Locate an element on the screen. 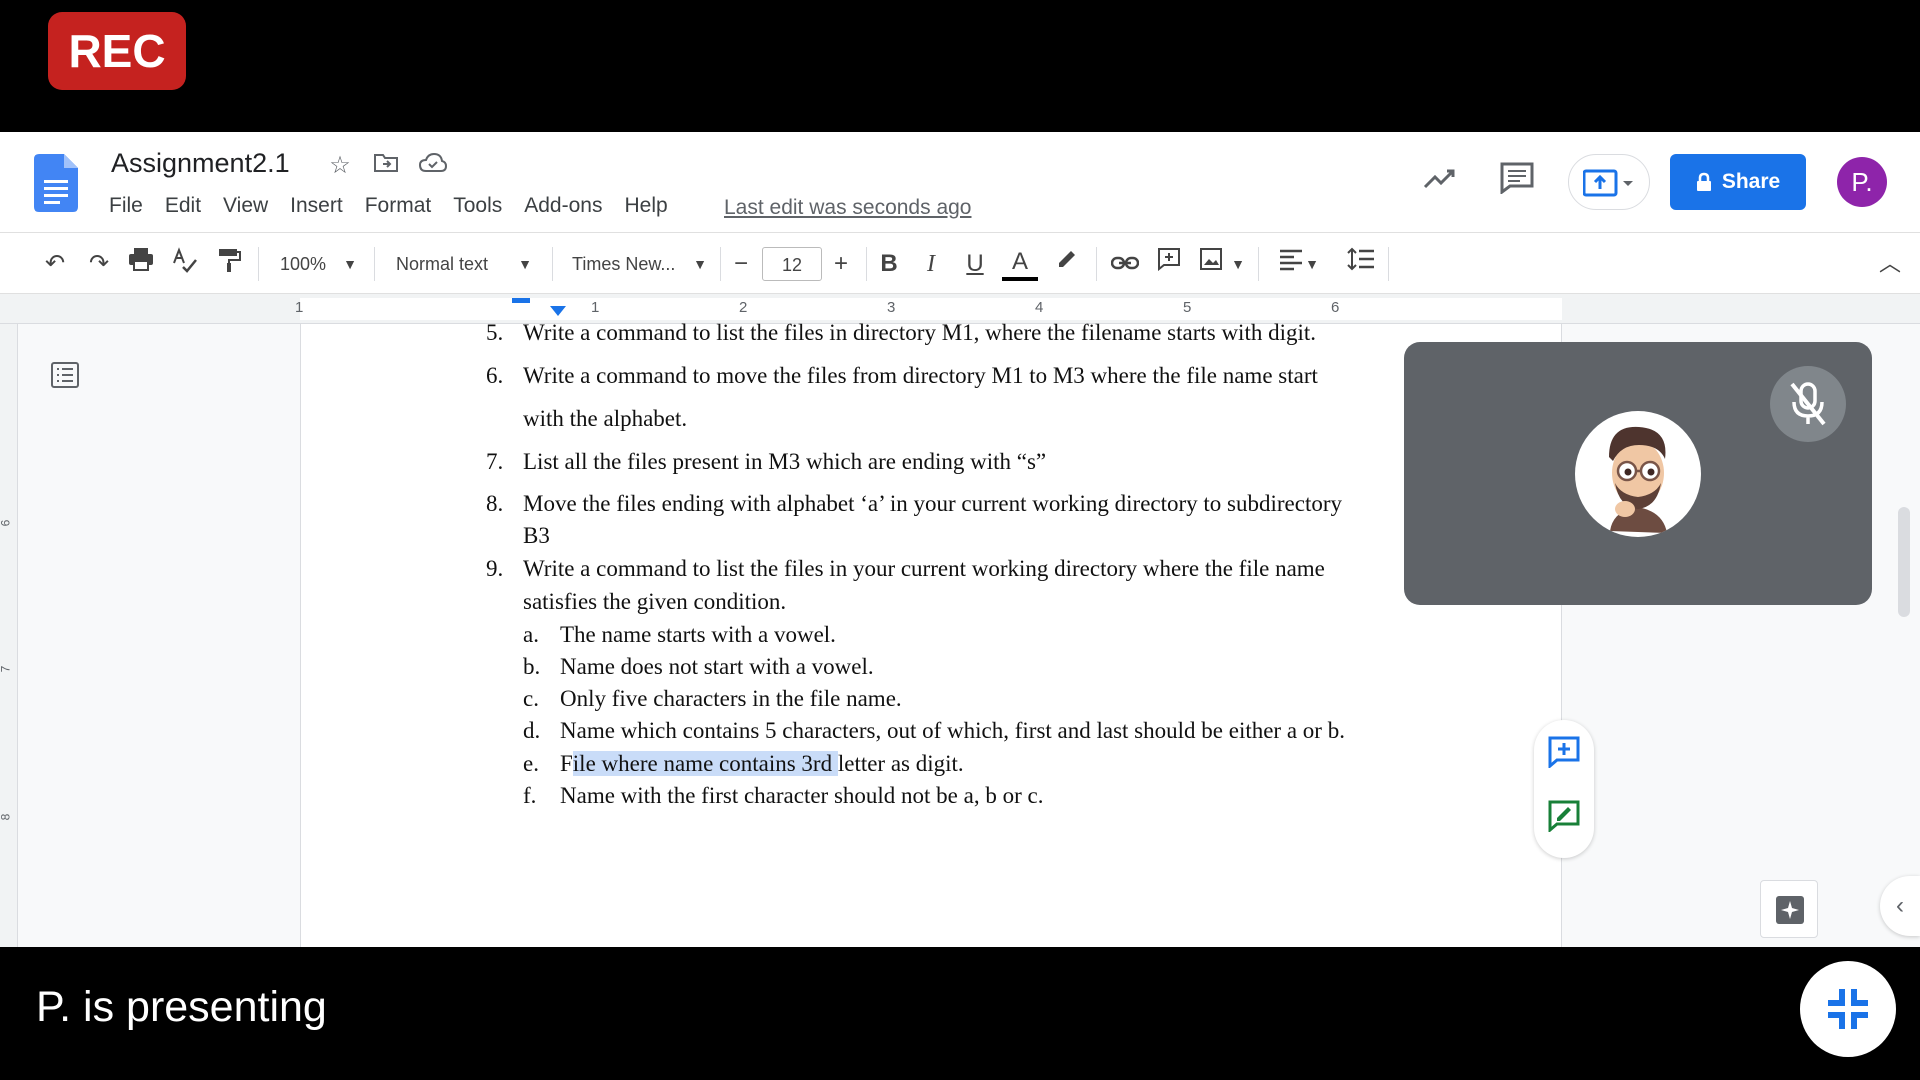  account-avatar: P. is located at coordinates (1862, 182).